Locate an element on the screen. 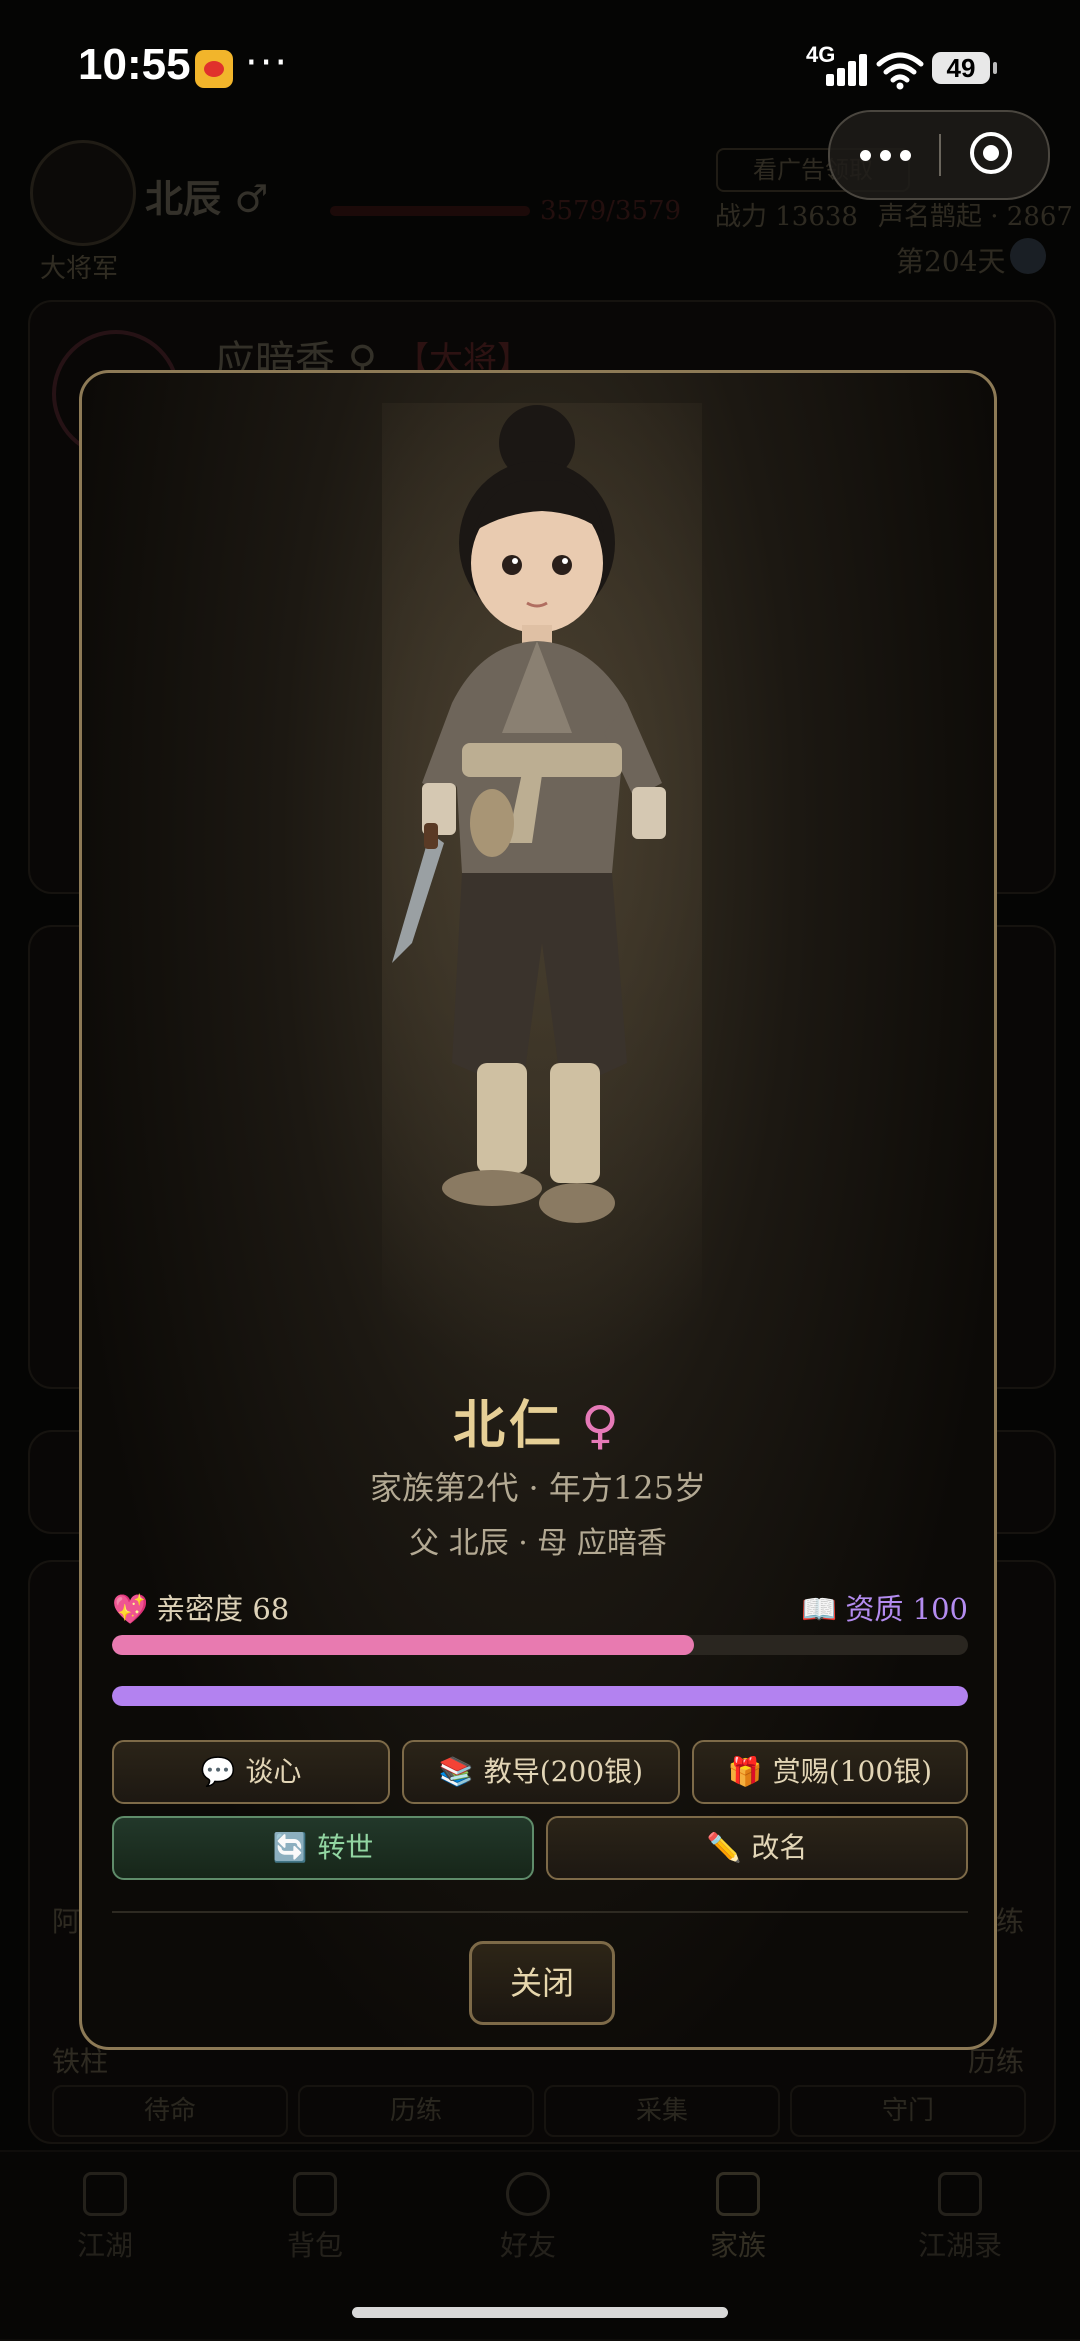  reward-label: 赏赐(100银) is located at coordinates (852, 1771).